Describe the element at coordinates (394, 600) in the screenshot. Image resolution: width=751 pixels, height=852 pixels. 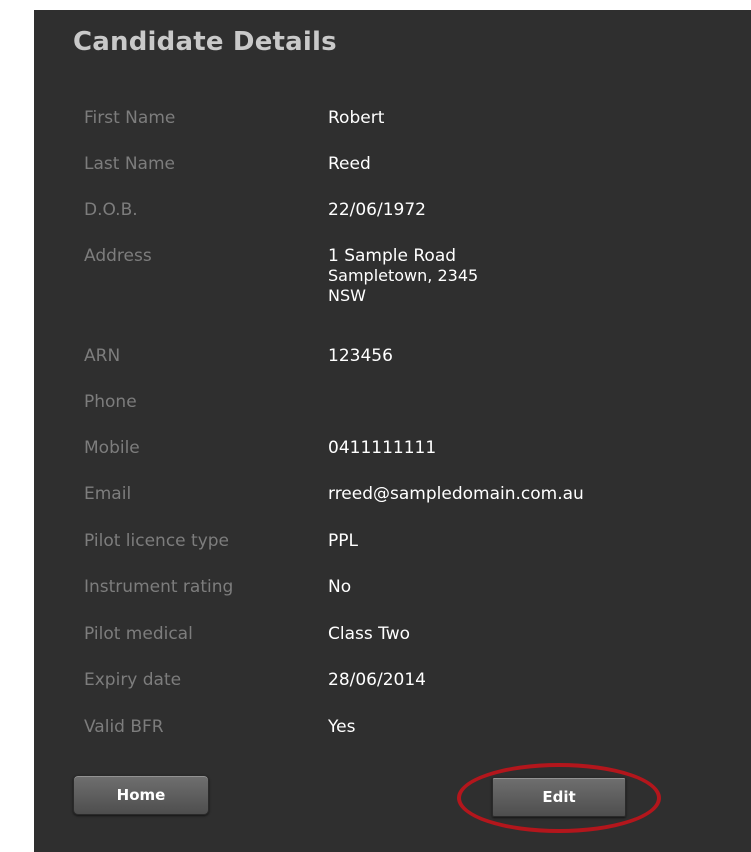
I see `detail-row: Instrument rating No` at that location.